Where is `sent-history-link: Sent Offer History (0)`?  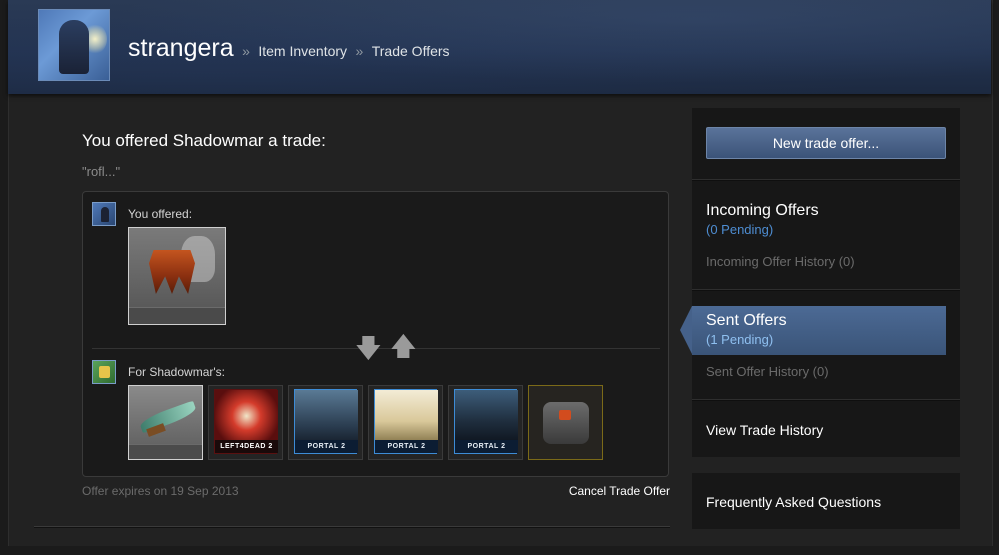 sent-history-link: Sent Offer History (0) is located at coordinates (767, 371).